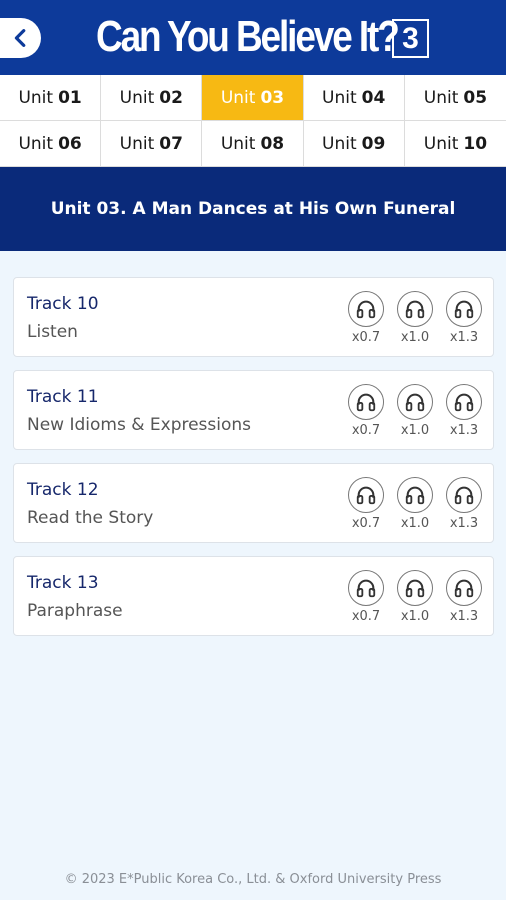  I want to click on unit-tab-09: Unit 09, so click(354, 144).